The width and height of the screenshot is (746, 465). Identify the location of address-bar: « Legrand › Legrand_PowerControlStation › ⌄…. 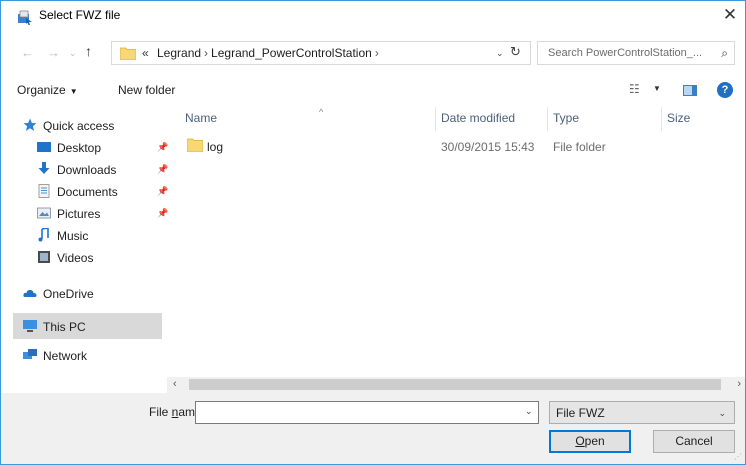
(321, 53).